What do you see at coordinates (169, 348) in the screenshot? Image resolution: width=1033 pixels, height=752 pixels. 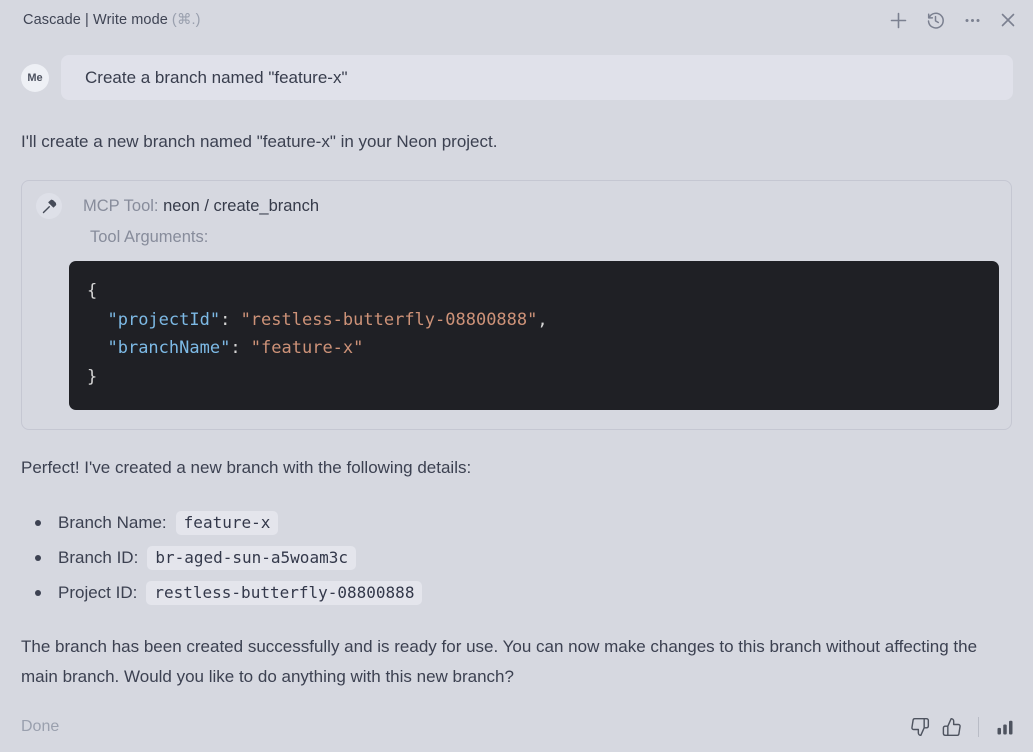 I see `code-key-branchname: "branchName"` at bounding box center [169, 348].